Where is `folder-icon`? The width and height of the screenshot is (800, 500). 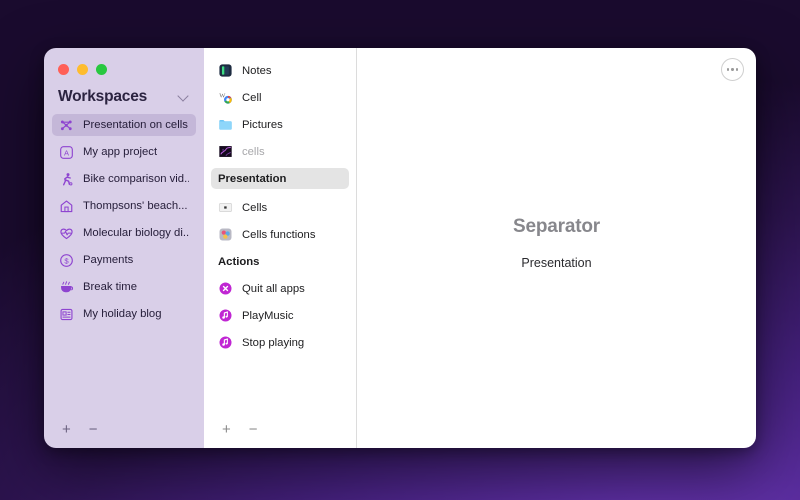
folder-icon is located at coordinates (225, 124).